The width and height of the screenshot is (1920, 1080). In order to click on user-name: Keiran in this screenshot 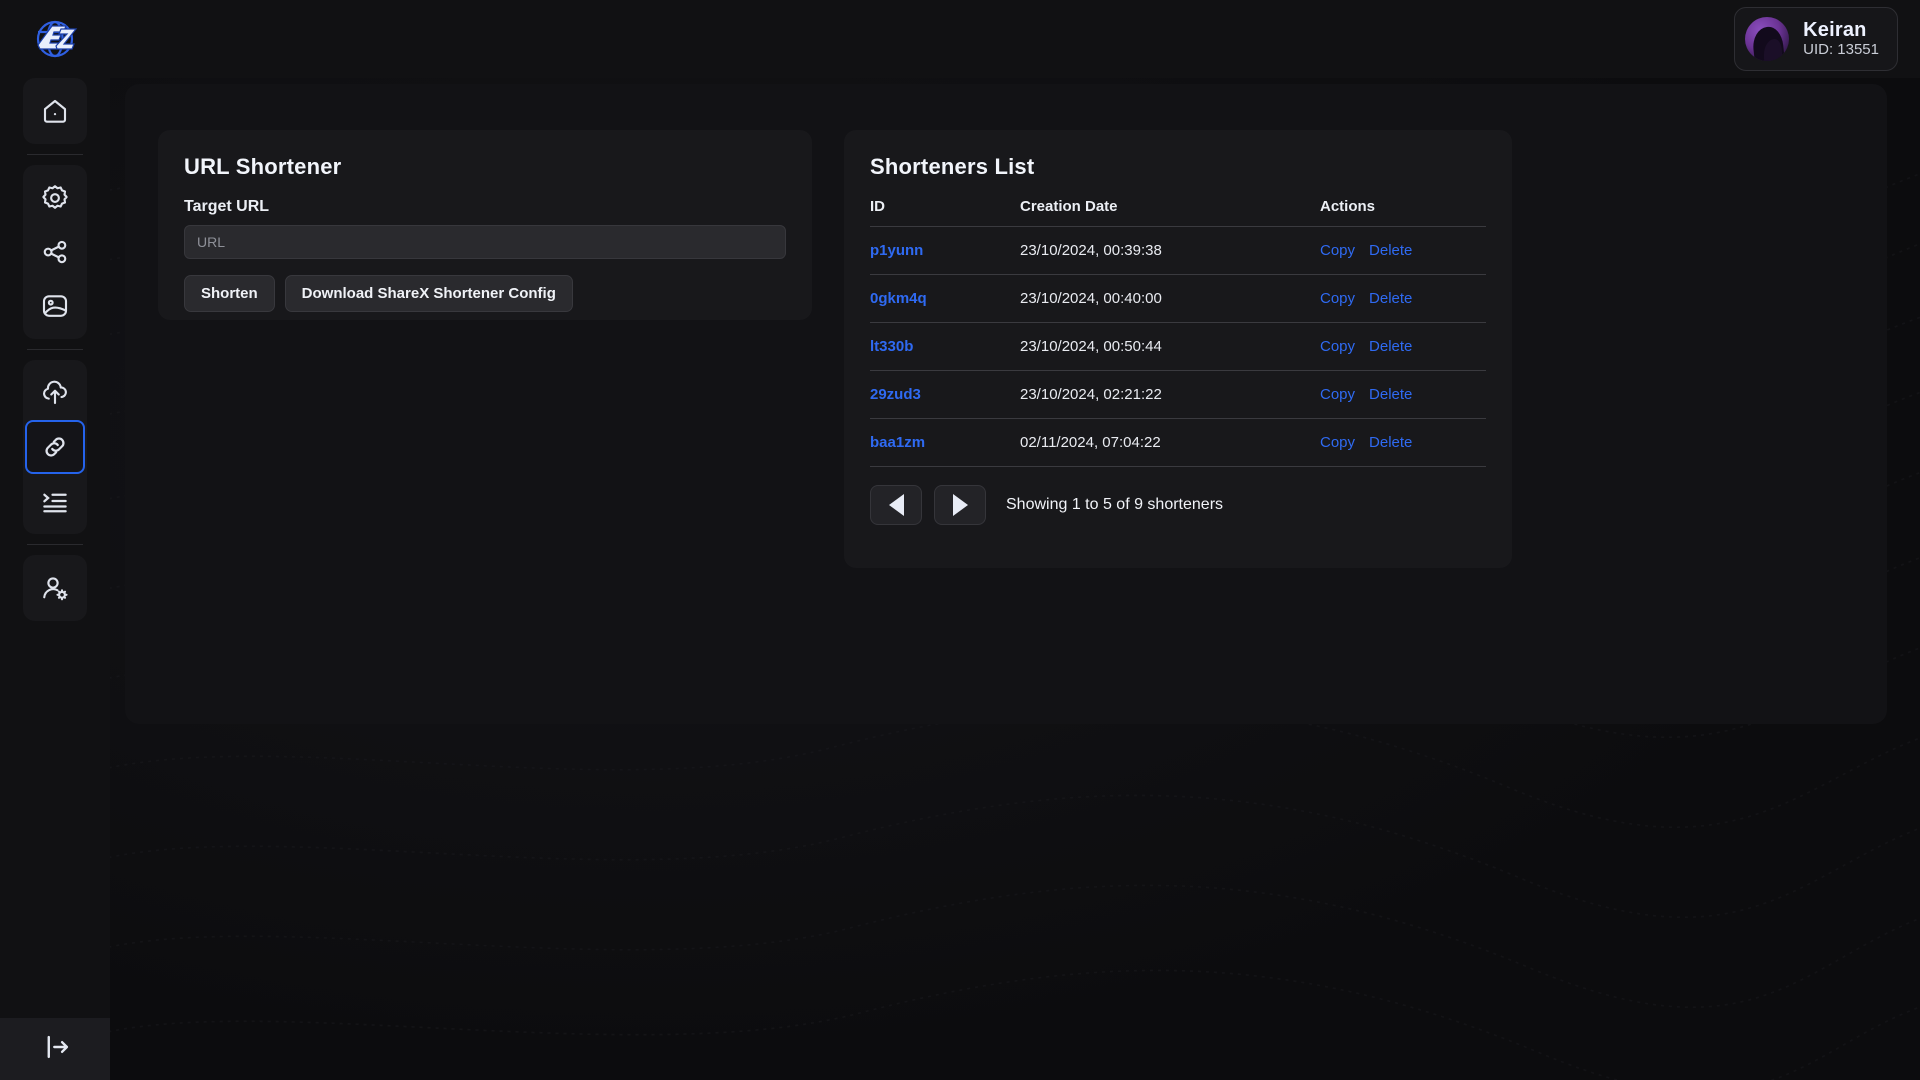, I will do `click(1835, 30)`.